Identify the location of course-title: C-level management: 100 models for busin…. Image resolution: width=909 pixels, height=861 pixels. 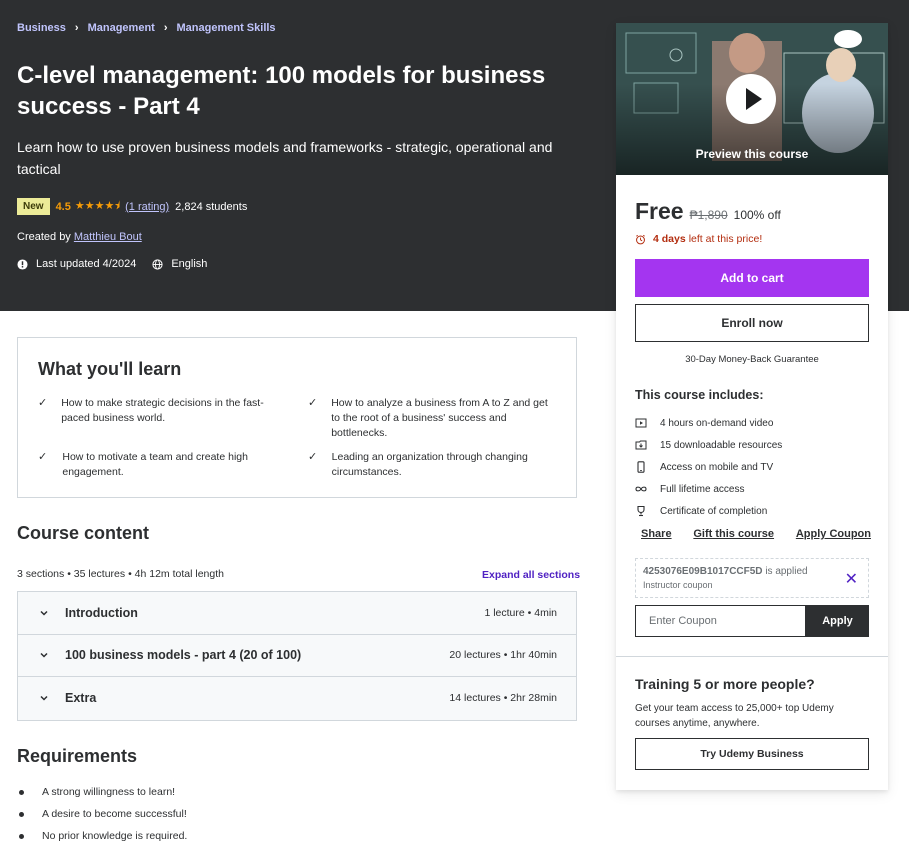
(281, 91).